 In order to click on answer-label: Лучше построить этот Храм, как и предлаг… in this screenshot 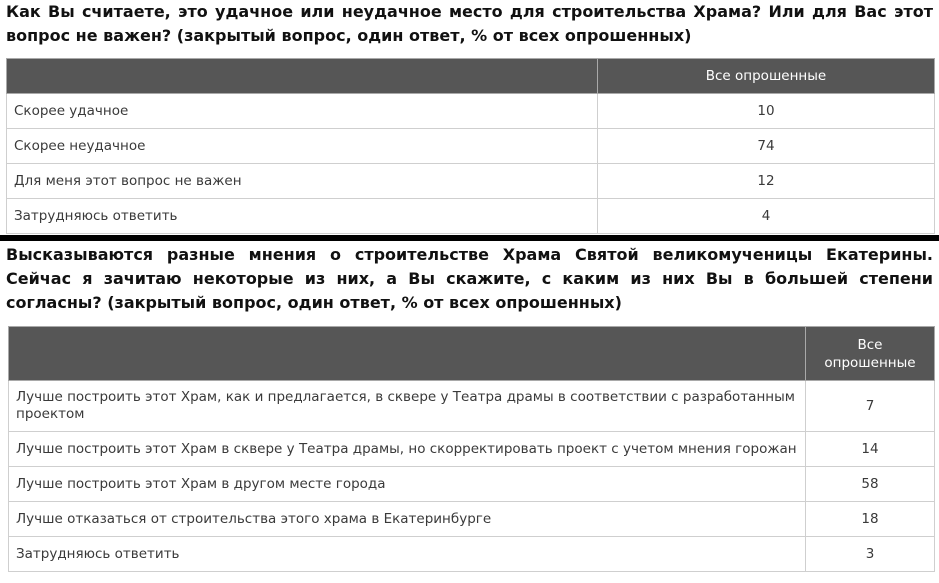, I will do `click(407, 406)`.